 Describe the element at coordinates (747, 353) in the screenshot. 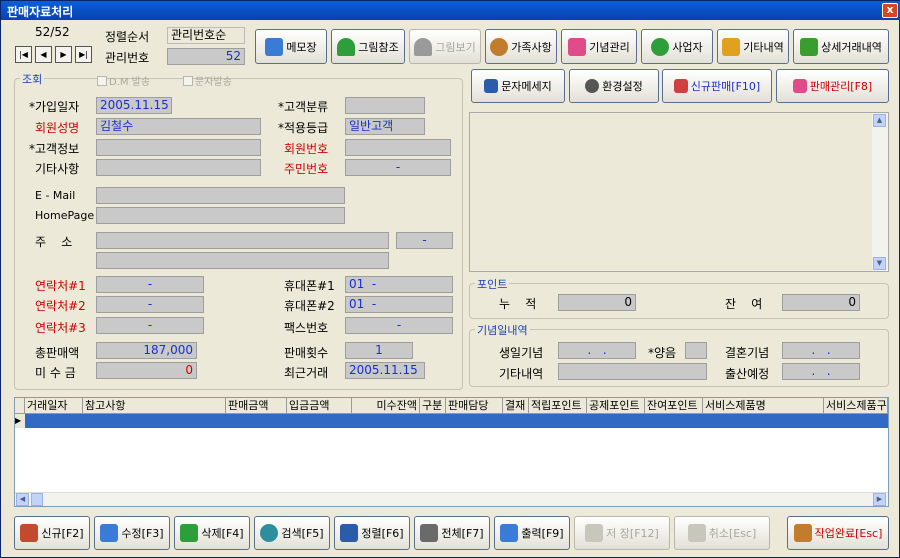

I see `wedding-label: 결혼기념` at that location.